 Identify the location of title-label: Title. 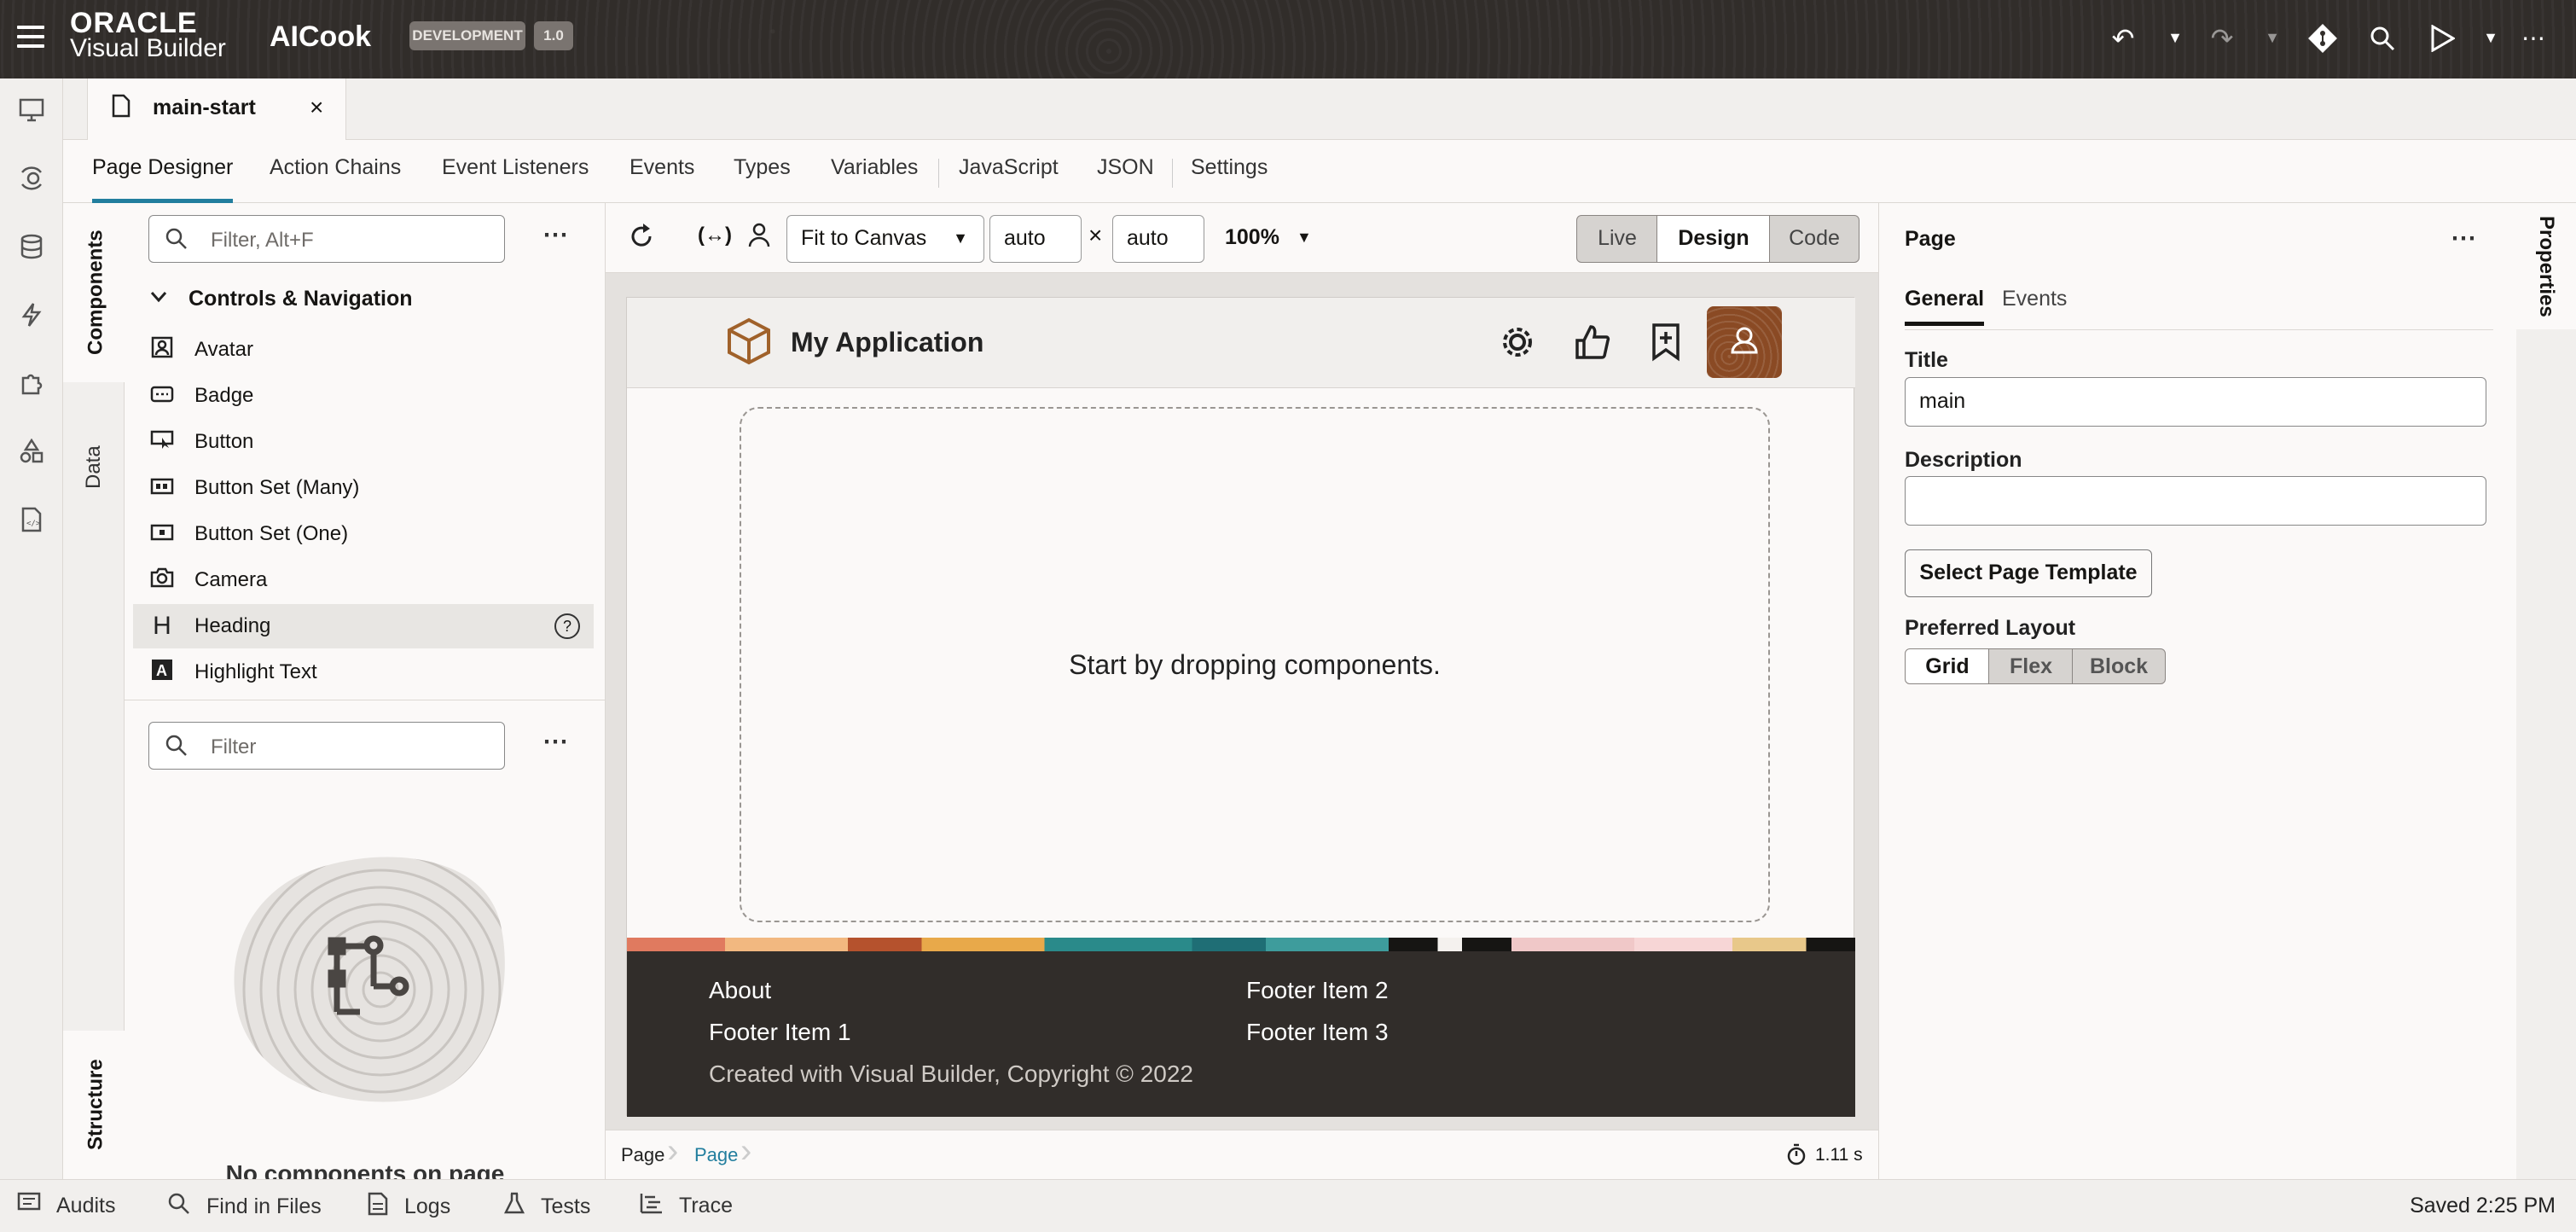
(1926, 360).